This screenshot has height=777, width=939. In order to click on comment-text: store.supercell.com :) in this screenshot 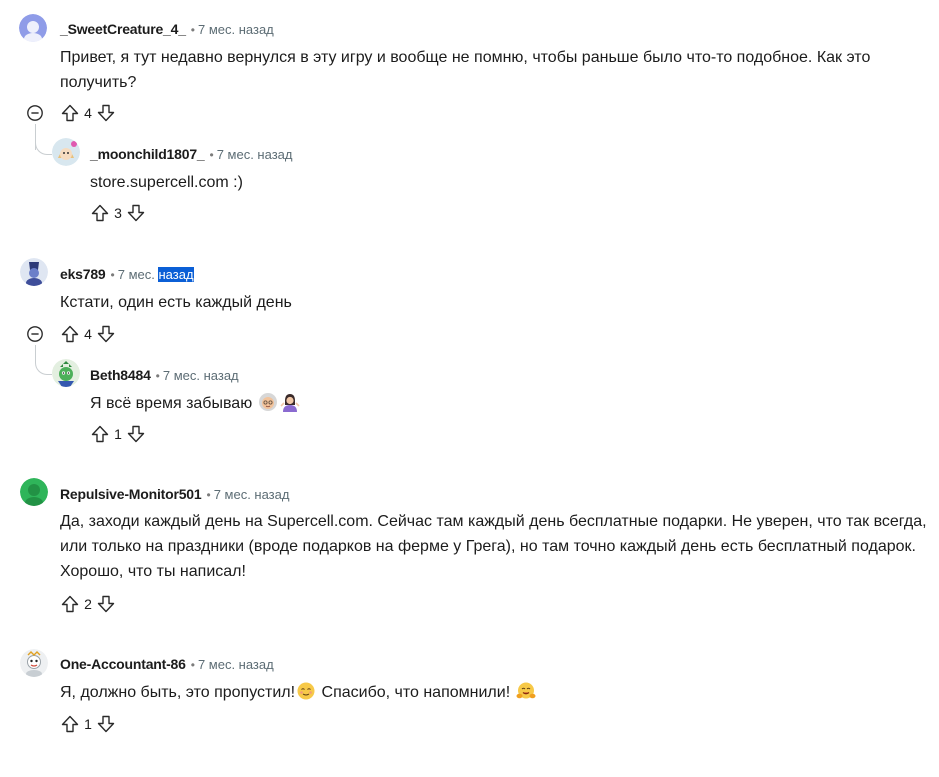, I will do `click(166, 182)`.